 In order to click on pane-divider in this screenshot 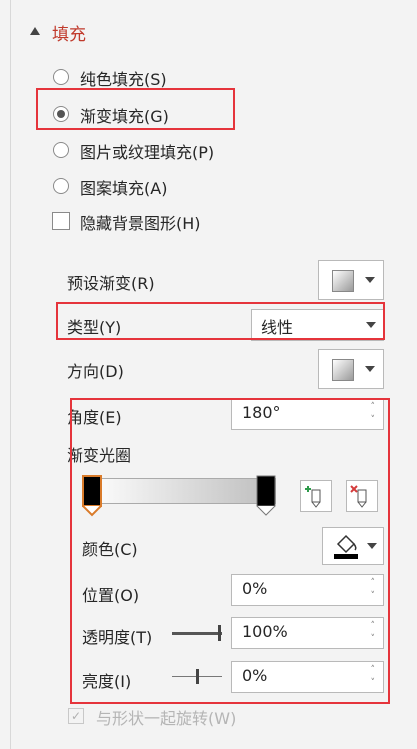, I will do `click(10, 374)`.